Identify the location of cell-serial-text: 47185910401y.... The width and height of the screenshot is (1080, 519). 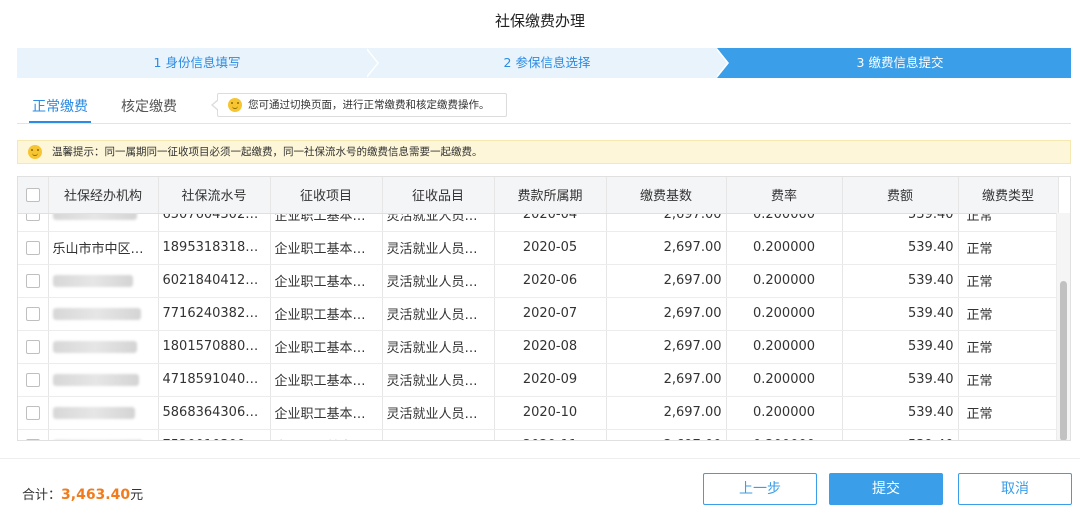
(216, 379).